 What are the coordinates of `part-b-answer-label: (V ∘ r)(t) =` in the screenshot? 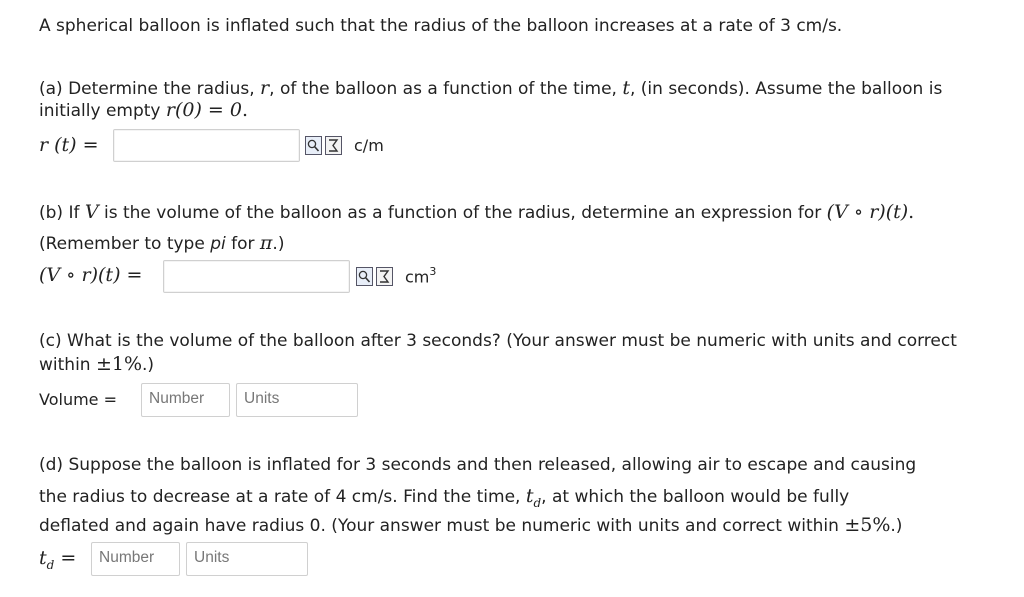 It's located at (91, 275).